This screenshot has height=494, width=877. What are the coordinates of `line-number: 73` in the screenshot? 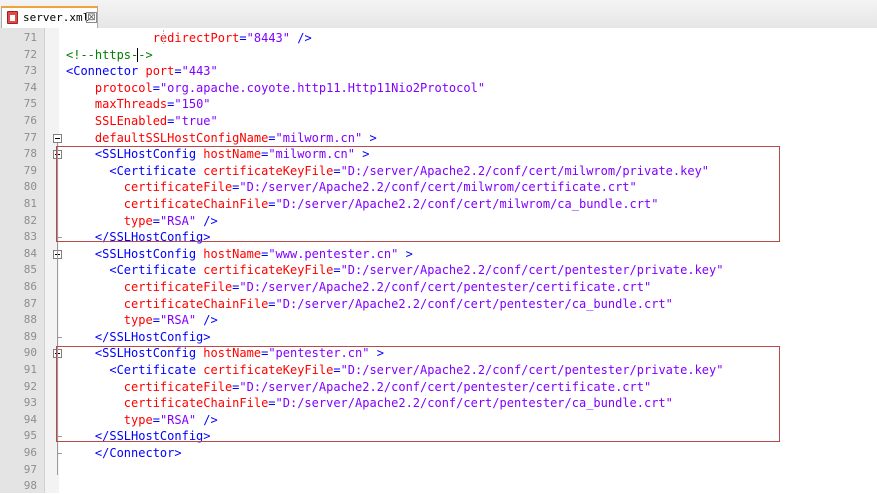 It's located at (30, 71).